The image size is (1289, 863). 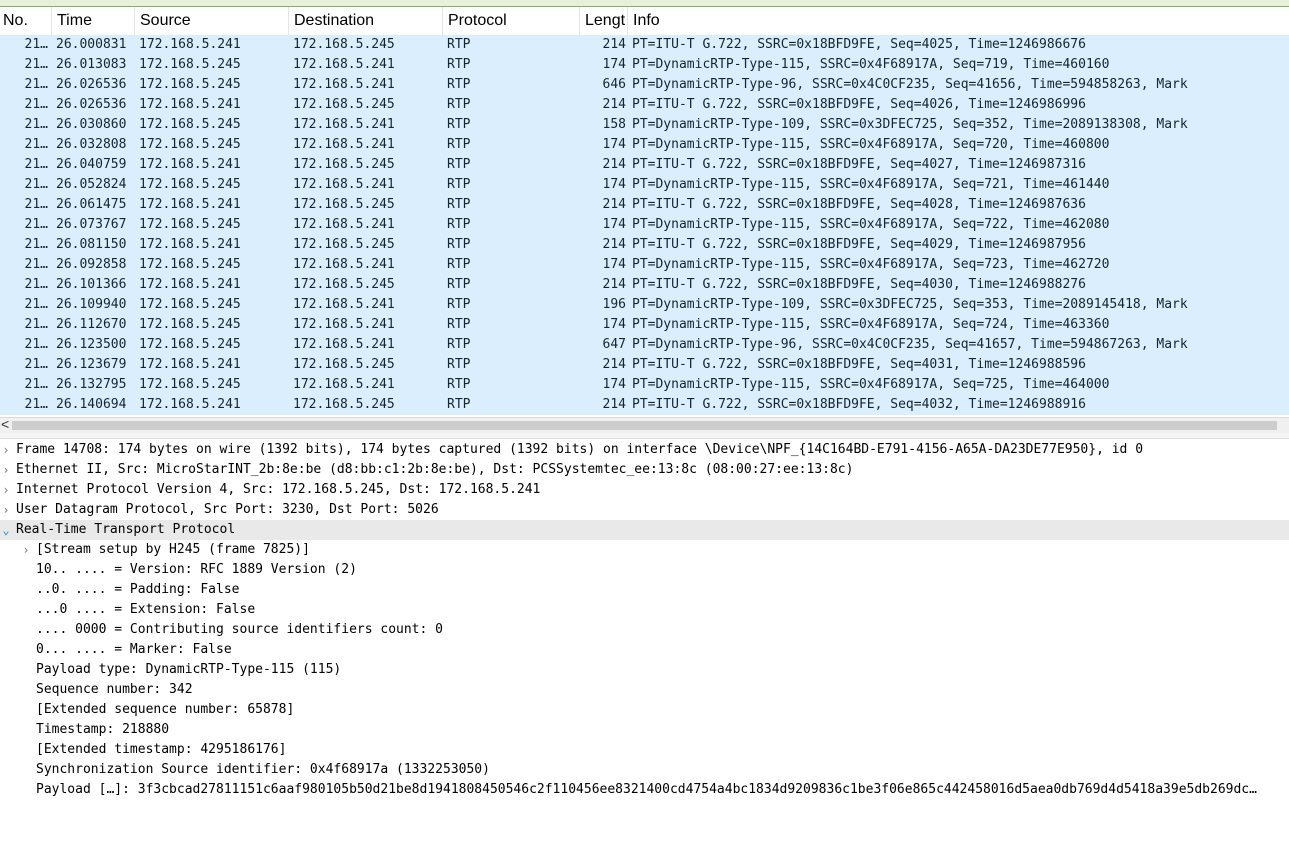 What do you see at coordinates (146, 609) in the screenshot?
I see `detail-text: ...0 .... = Extension: False` at bounding box center [146, 609].